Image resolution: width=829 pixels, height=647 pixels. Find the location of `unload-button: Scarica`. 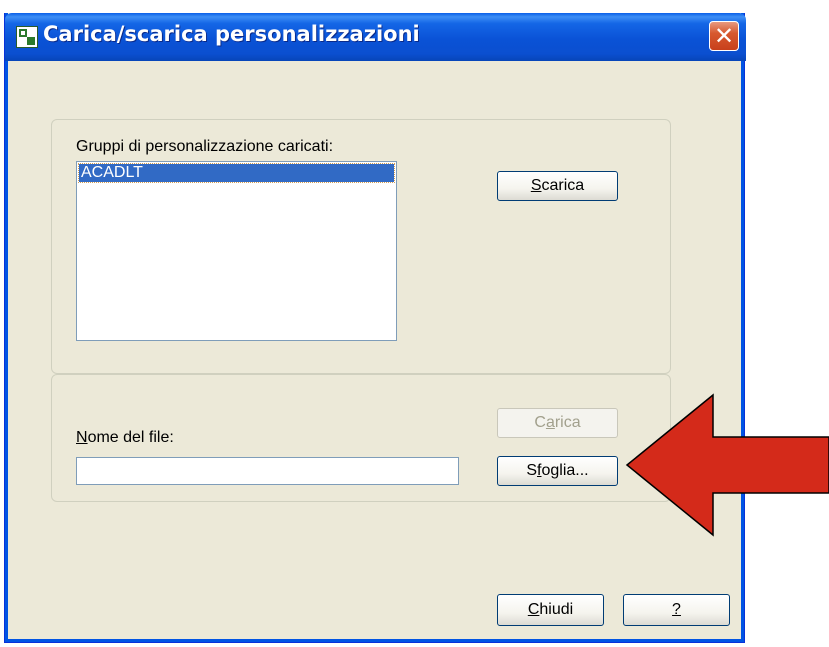

unload-button: Scarica is located at coordinates (557, 186).